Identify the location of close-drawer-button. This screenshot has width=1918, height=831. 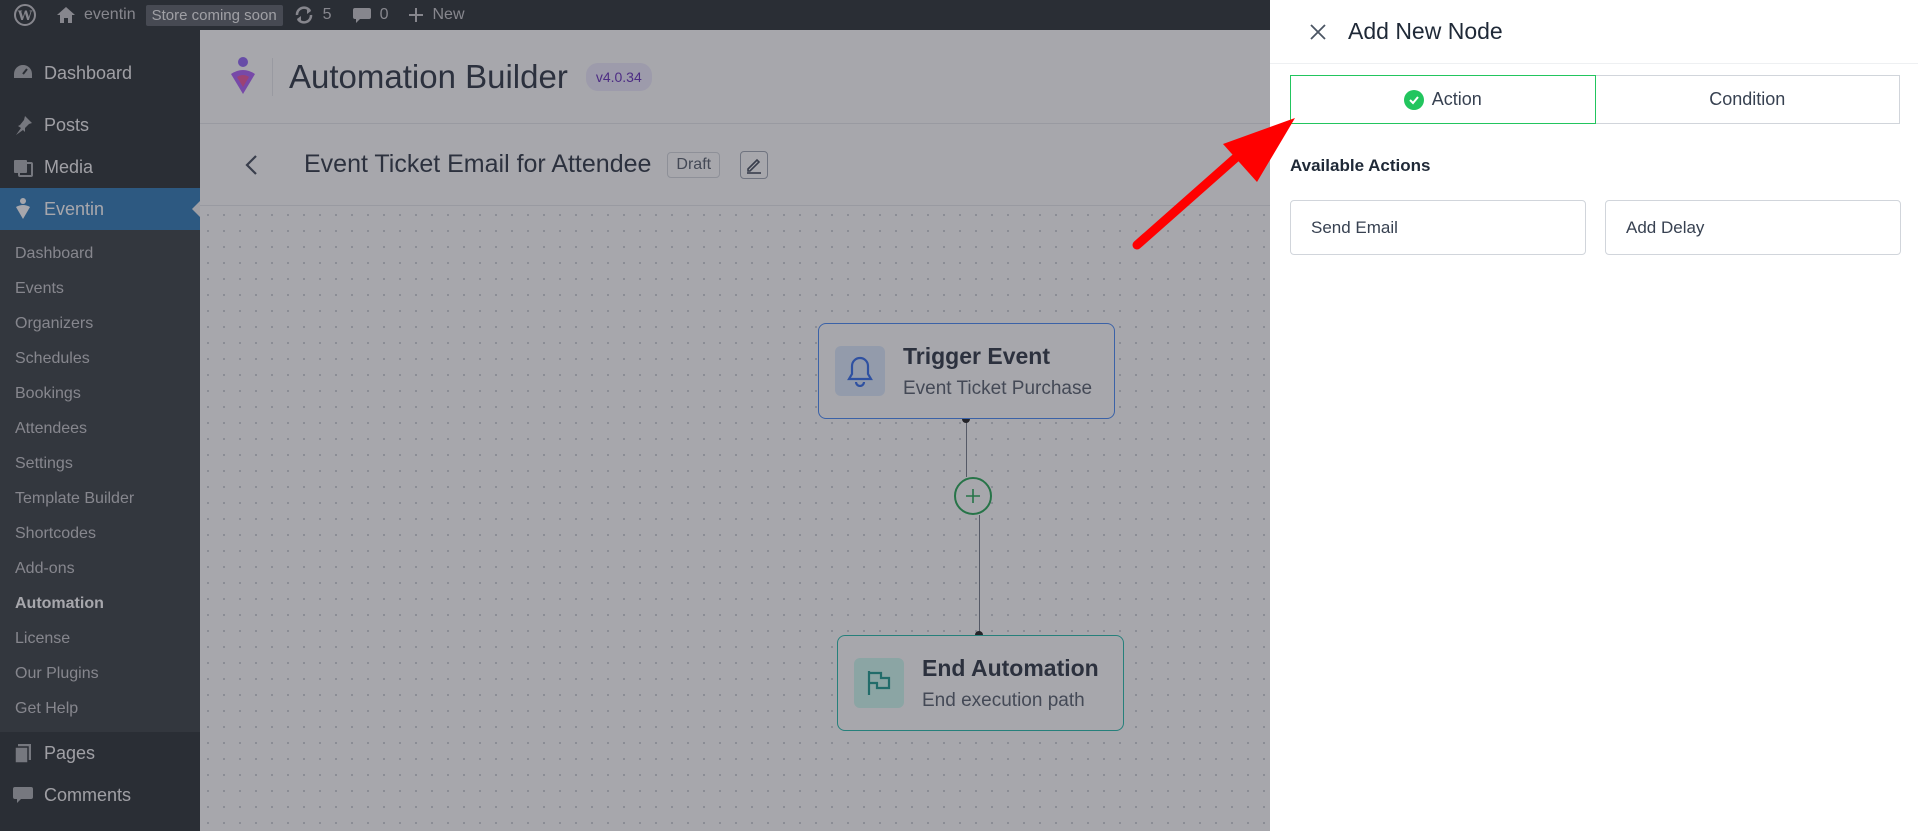
(1318, 32).